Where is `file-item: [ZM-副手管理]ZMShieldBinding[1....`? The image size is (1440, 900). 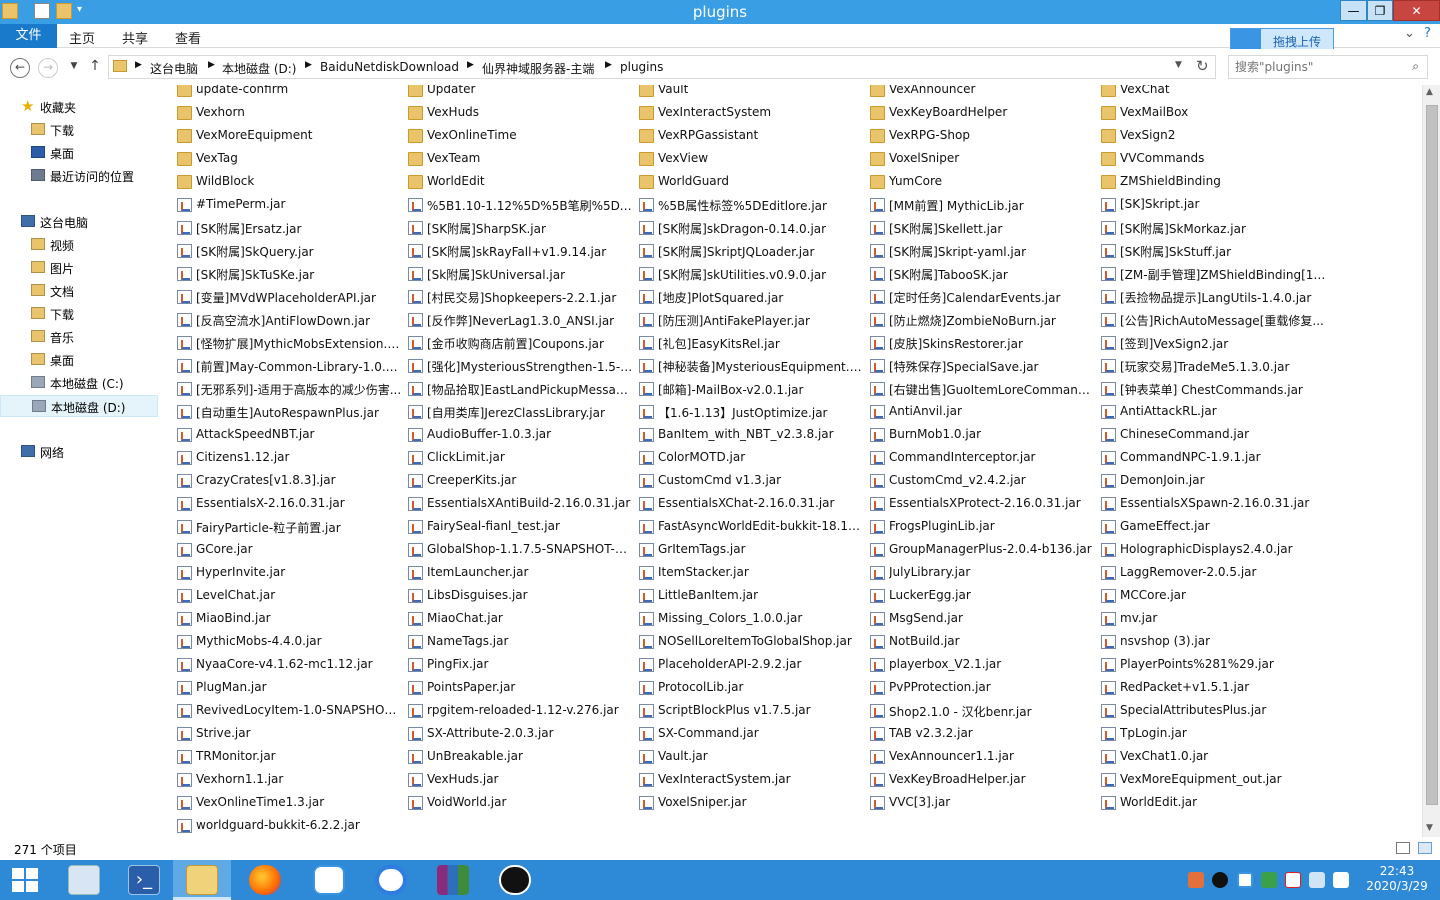
file-item: [ZM-副手管理]ZMShieldBinding[1.... is located at coordinates (1213, 274).